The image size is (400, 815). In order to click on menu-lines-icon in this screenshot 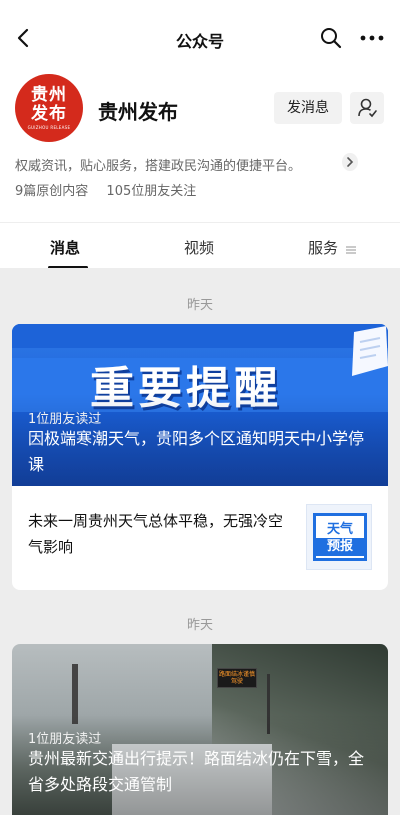, I will do `click(351, 247)`.